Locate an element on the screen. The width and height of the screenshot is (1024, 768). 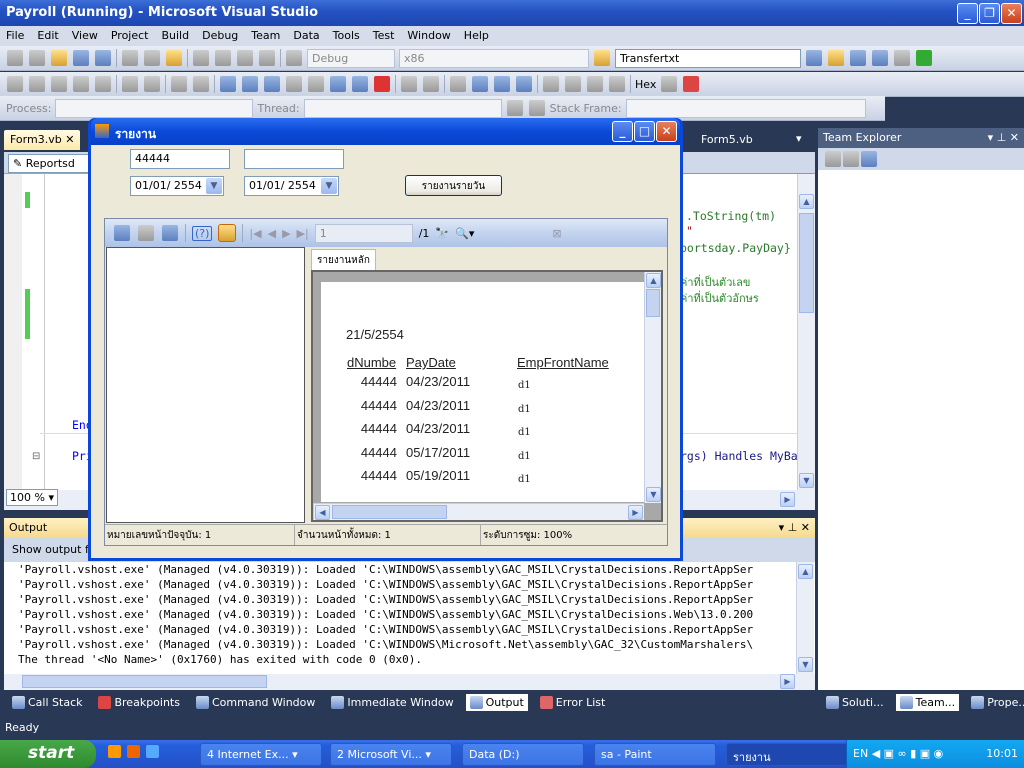
step-over-icon is located at coordinates (595, 84).